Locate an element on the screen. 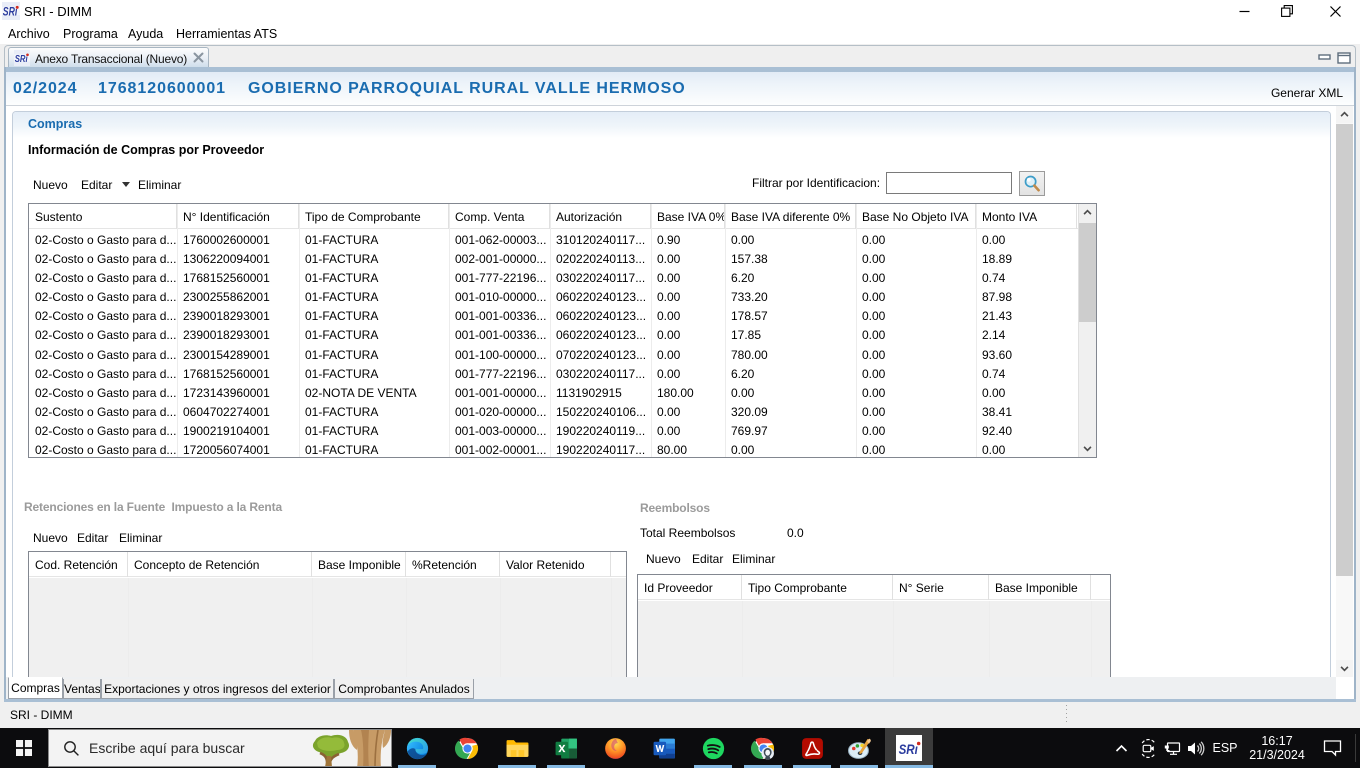  col-base-iva-0: Base IVA 0% is located at coordinates (688, 216).